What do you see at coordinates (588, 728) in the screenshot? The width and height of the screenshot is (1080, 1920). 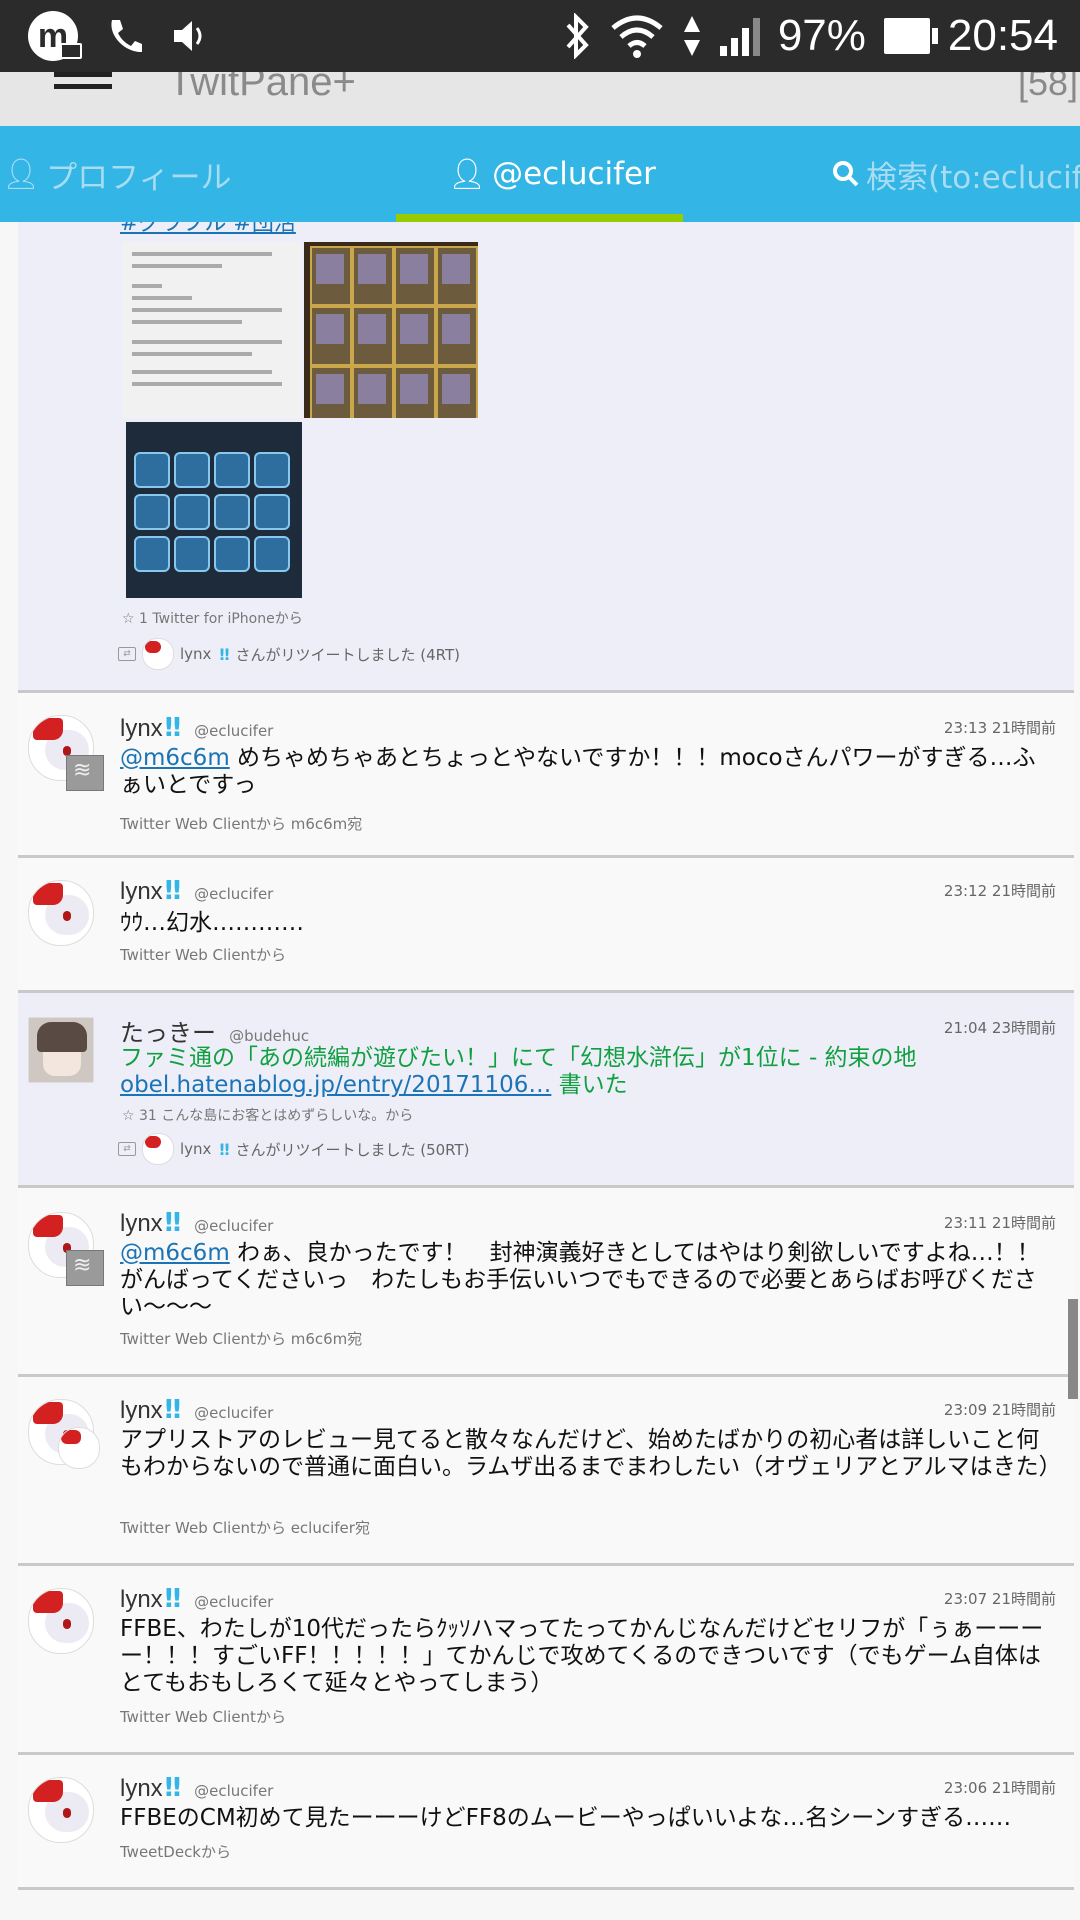 I see `tweet-header: lynx‼ @eclucifer 23:13 21時間前` at bounding box center [588, 728].